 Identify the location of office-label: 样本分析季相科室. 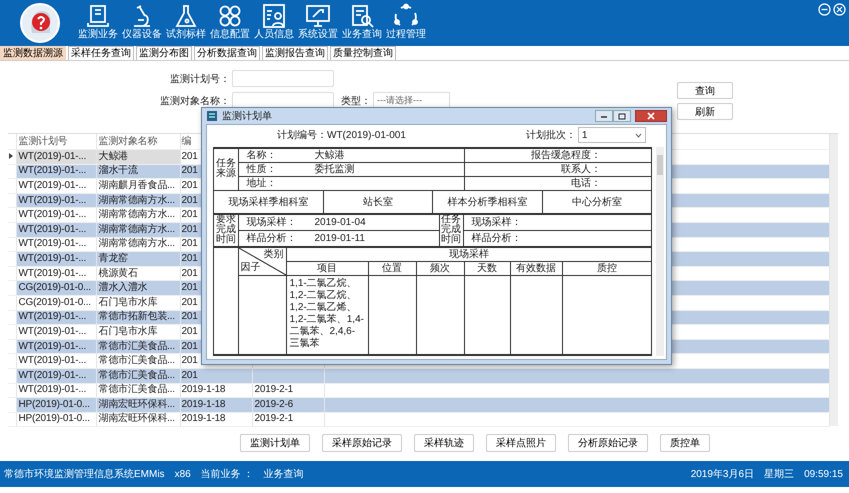
(487, 202).